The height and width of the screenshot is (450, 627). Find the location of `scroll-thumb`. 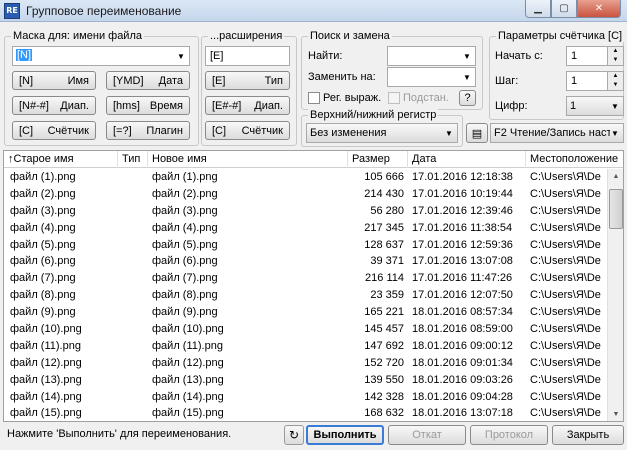

scroll-thumb is located at coordinates (616, 209).